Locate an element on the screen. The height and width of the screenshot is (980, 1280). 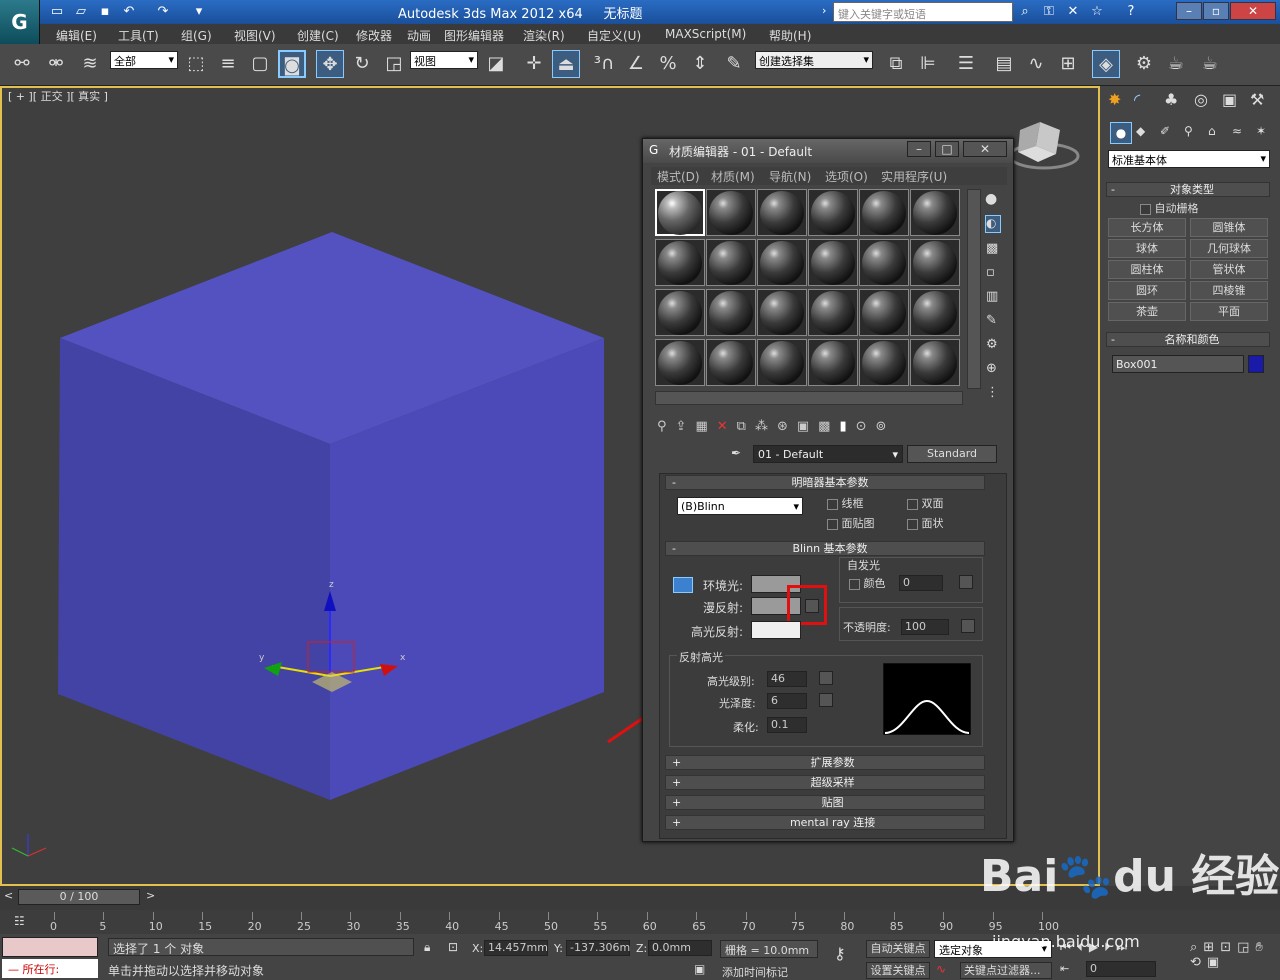
time-slider: 0 / 100 is located at coordinates (79, 897).